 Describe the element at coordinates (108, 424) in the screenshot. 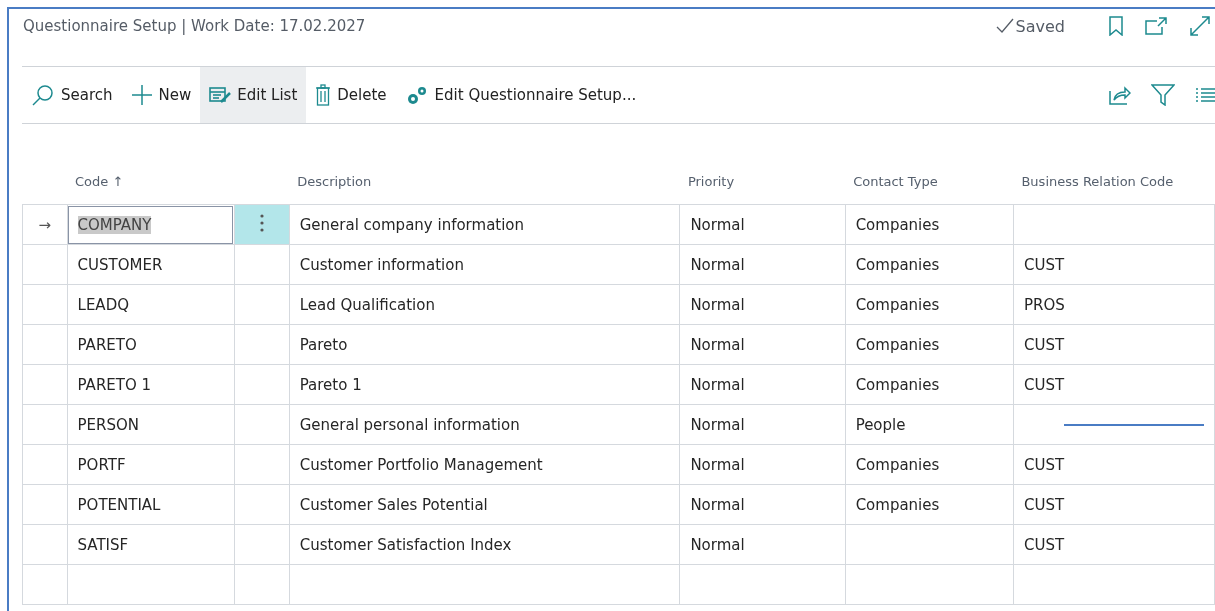

I see `table-cell: PERSON` at that location.